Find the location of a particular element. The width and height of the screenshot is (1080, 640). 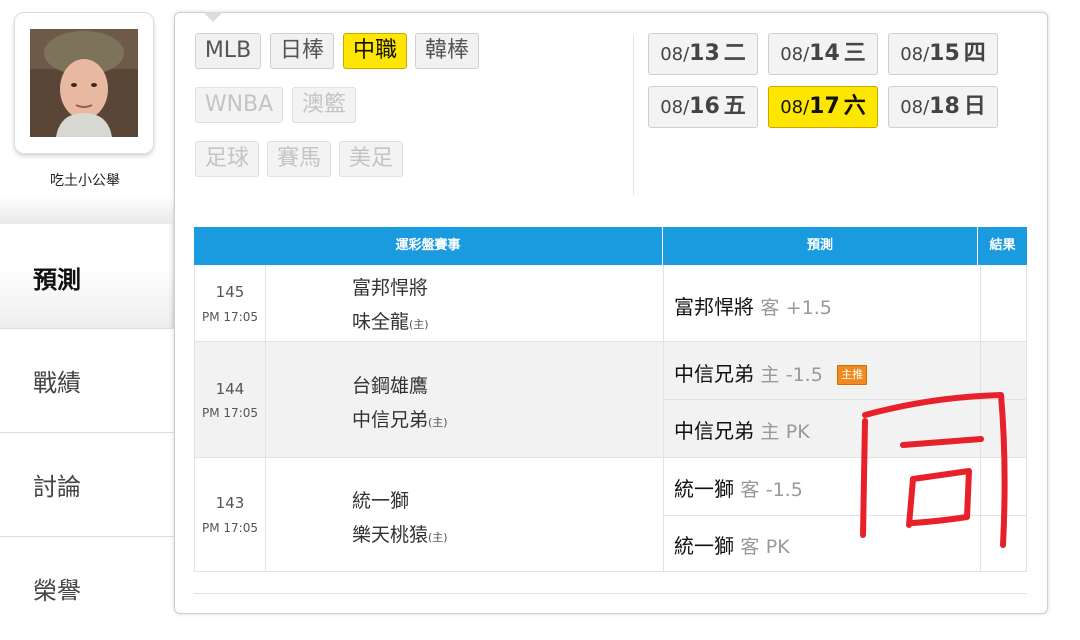

nav-item-record: 戰績 is located at coordinates (87, 380).